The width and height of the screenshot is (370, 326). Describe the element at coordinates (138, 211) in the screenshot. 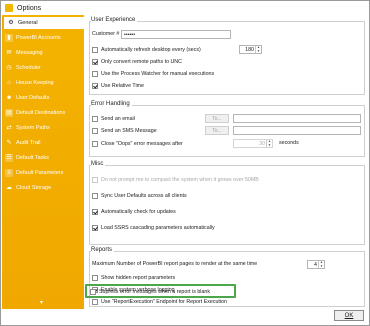

I see `check-updates-label: Automatically check for updates` at that location.